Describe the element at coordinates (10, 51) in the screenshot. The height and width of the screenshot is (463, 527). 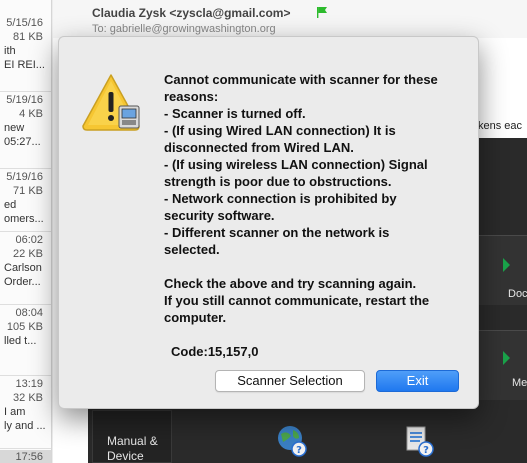
I see `message-preview: ith` at that location.